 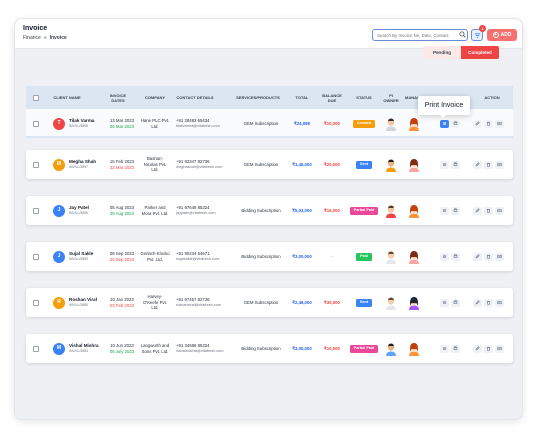 What do you see at coordinates (364, 302) in the screenshot?
I see `status-badge: Sent` at bounding box center [364, 302].